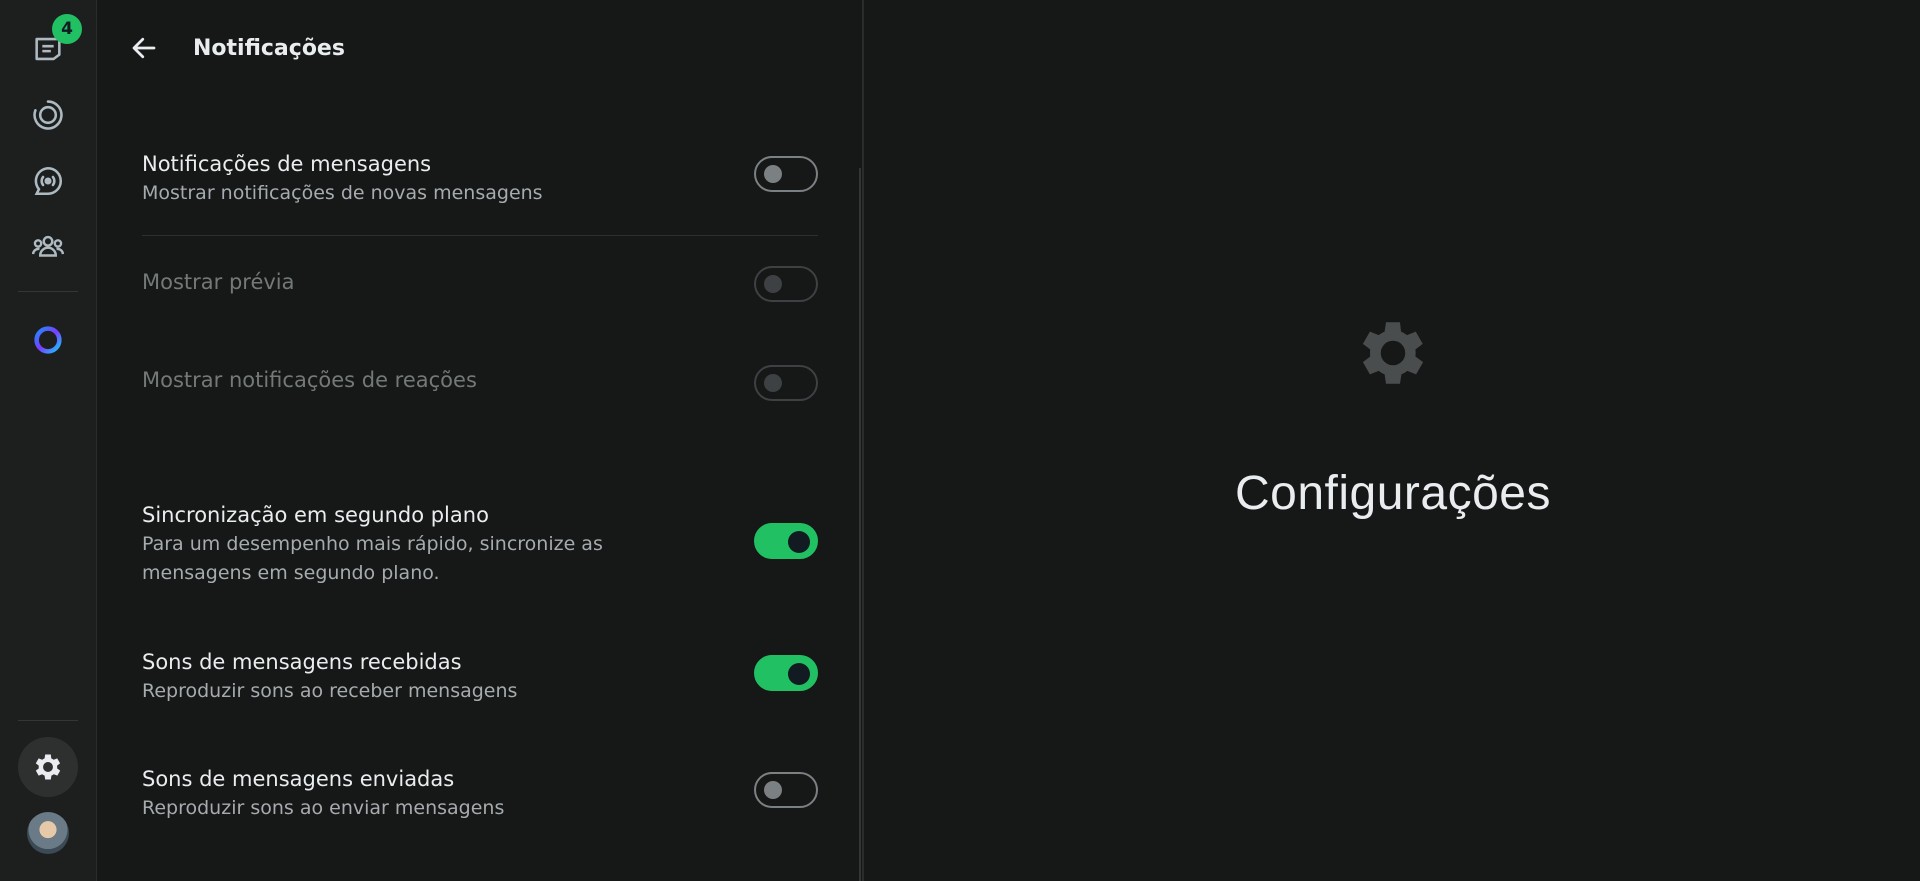 The height and width of the screenshot is (881, 1920). What do you see at coordinates (342, 193) in the screenshot?
I see `setting-description: Mostrar notificações de novas mensagens` at bounding box center [342, 193].